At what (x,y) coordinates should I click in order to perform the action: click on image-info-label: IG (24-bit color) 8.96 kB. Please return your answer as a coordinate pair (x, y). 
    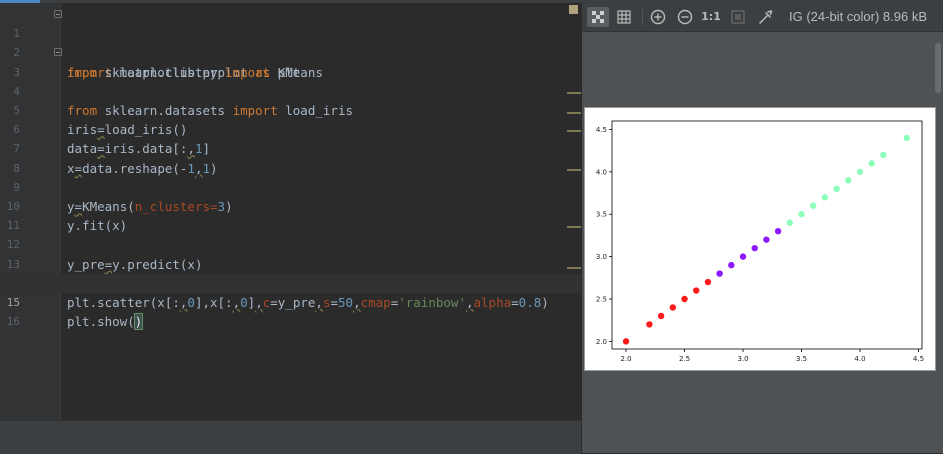
    Looking at the image, I should click on (858, 16).